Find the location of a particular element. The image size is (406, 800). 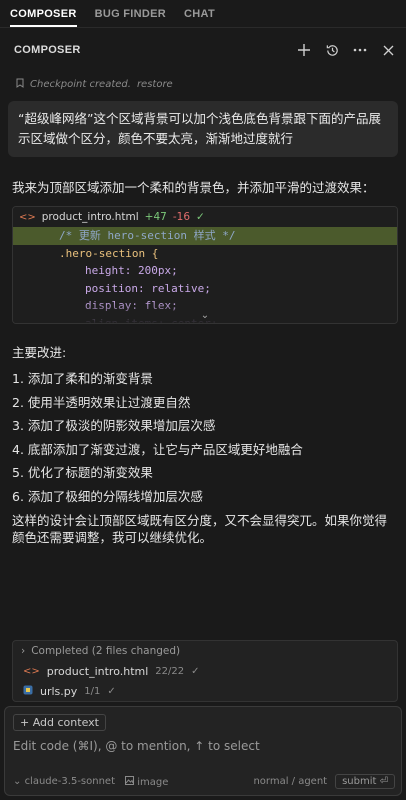

image-icon is located at coordinates (131, 781).